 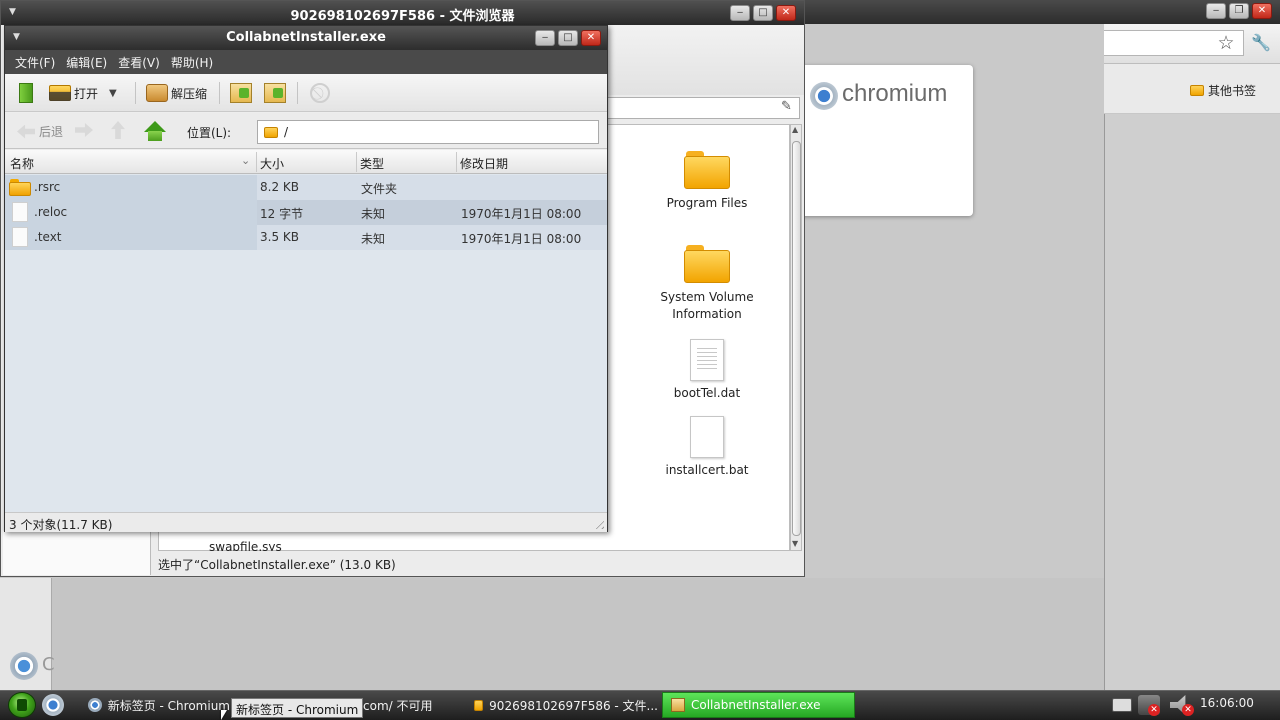 I want to click on column-header-type: 类型, so click(x=372, y=163).